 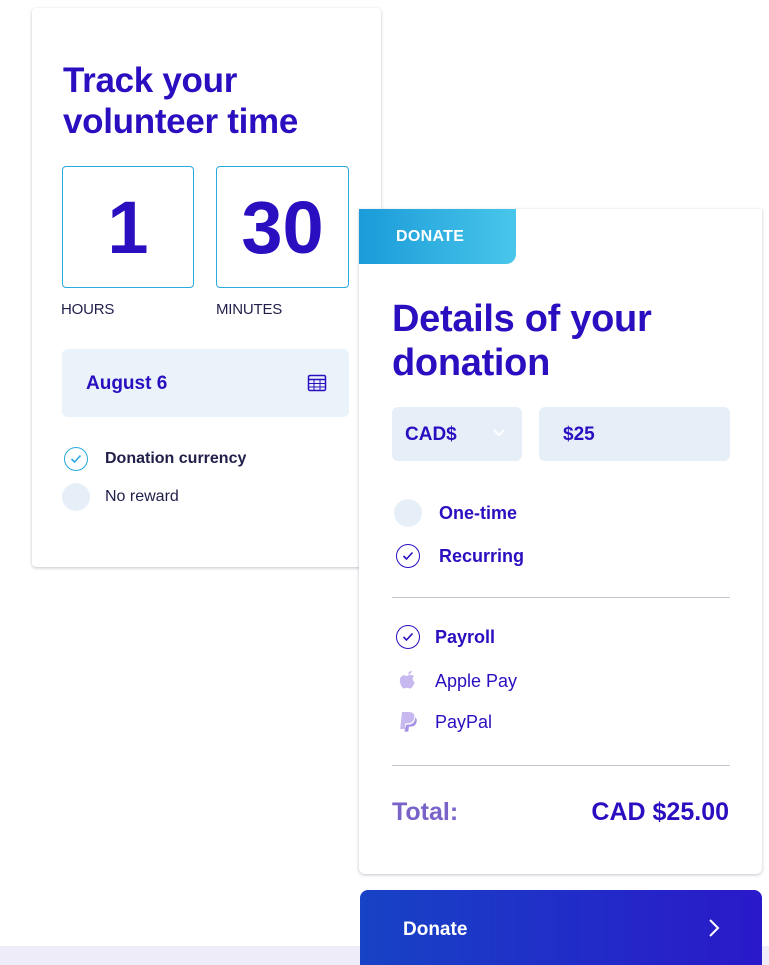 I want to click on total-label: Total:, so click(x=425, y=812).